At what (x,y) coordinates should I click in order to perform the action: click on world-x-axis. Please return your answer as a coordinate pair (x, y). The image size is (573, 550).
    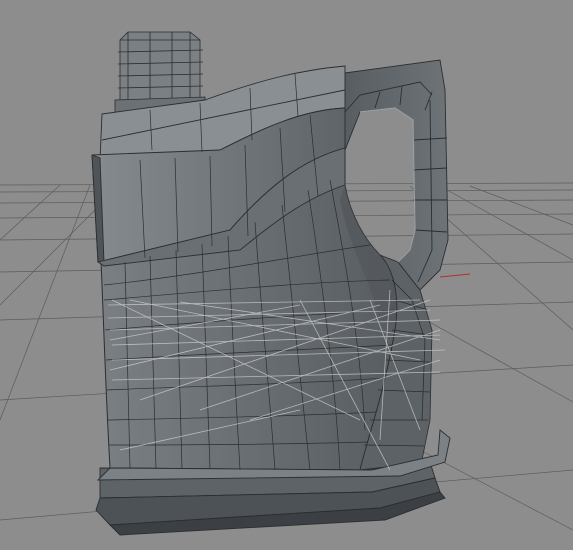
    Looking at the image, I should click on (455, 275).